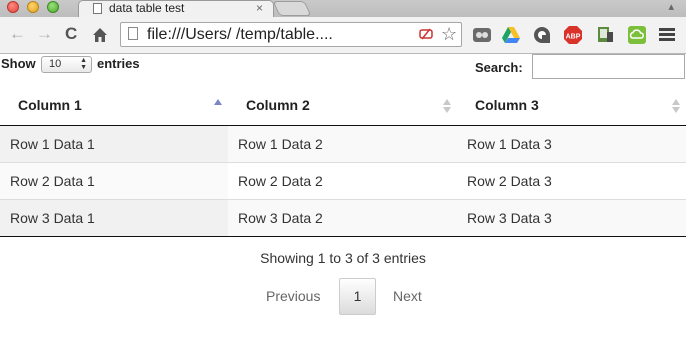 The height and width of the screenshot is (361, 686). What do you see at coordinates (83, 64) in the screenshot?
I see `select-arrows-icon: ▲ ▼` at bounding box center [83, 64].